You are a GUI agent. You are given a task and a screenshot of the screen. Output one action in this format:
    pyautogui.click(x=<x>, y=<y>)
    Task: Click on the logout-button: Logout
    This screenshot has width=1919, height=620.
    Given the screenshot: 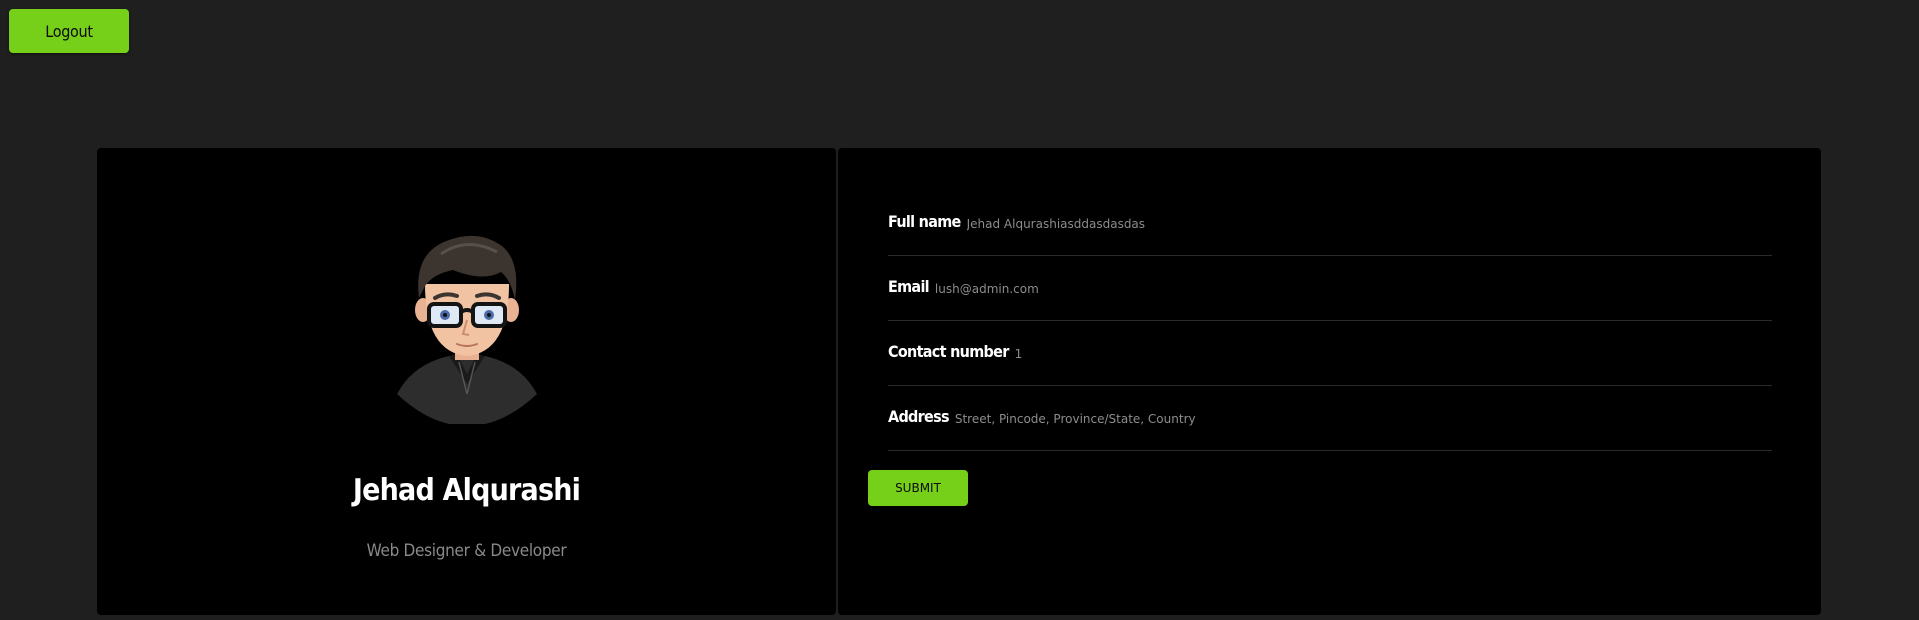 What is the action you would take?
    pyautogui.click(x=69, y=31)
    